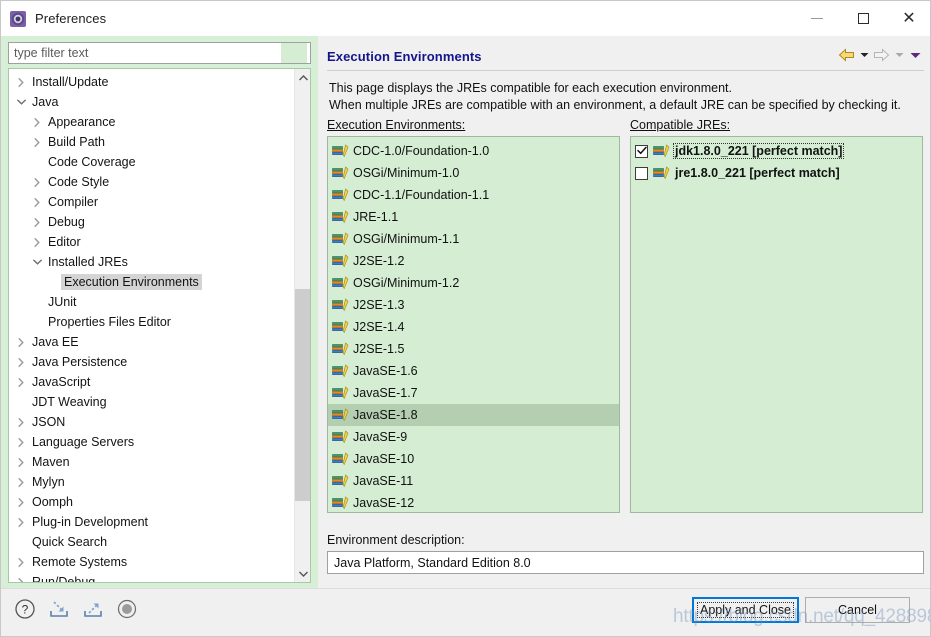  Describe the element at coordinates (473, 349) in the screenshot. I see `list-item: J2SE-1.5` at that location.